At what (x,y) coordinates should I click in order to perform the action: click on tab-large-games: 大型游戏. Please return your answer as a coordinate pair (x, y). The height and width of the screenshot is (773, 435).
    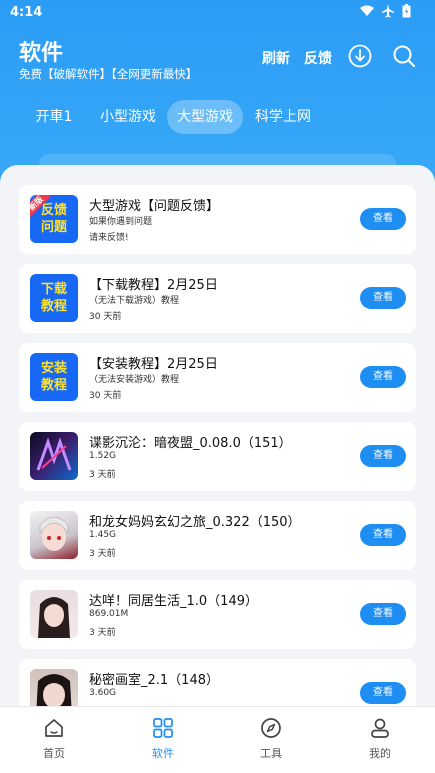
    Looking at the image, I should click on (205, 117).